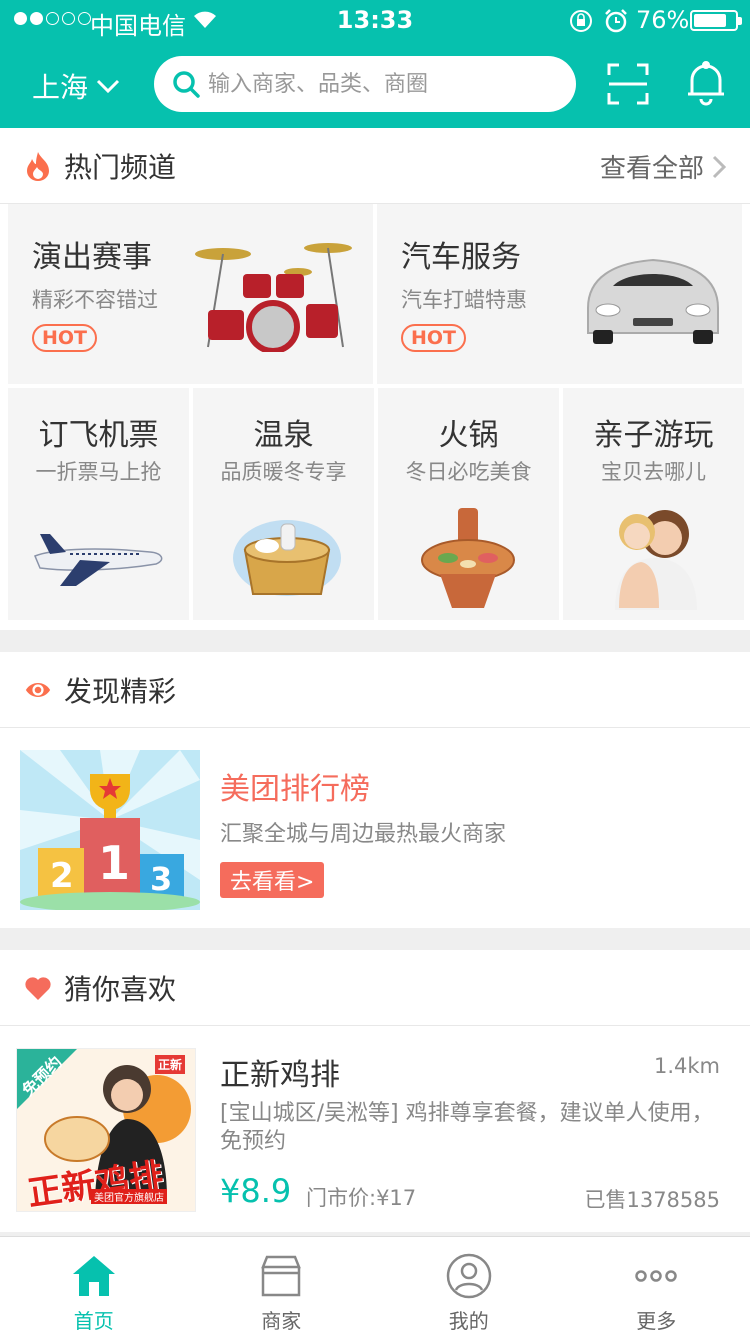 The width and height of the screenshot is (750, 1334). I want to click on store-icon, so click(281, 1276).